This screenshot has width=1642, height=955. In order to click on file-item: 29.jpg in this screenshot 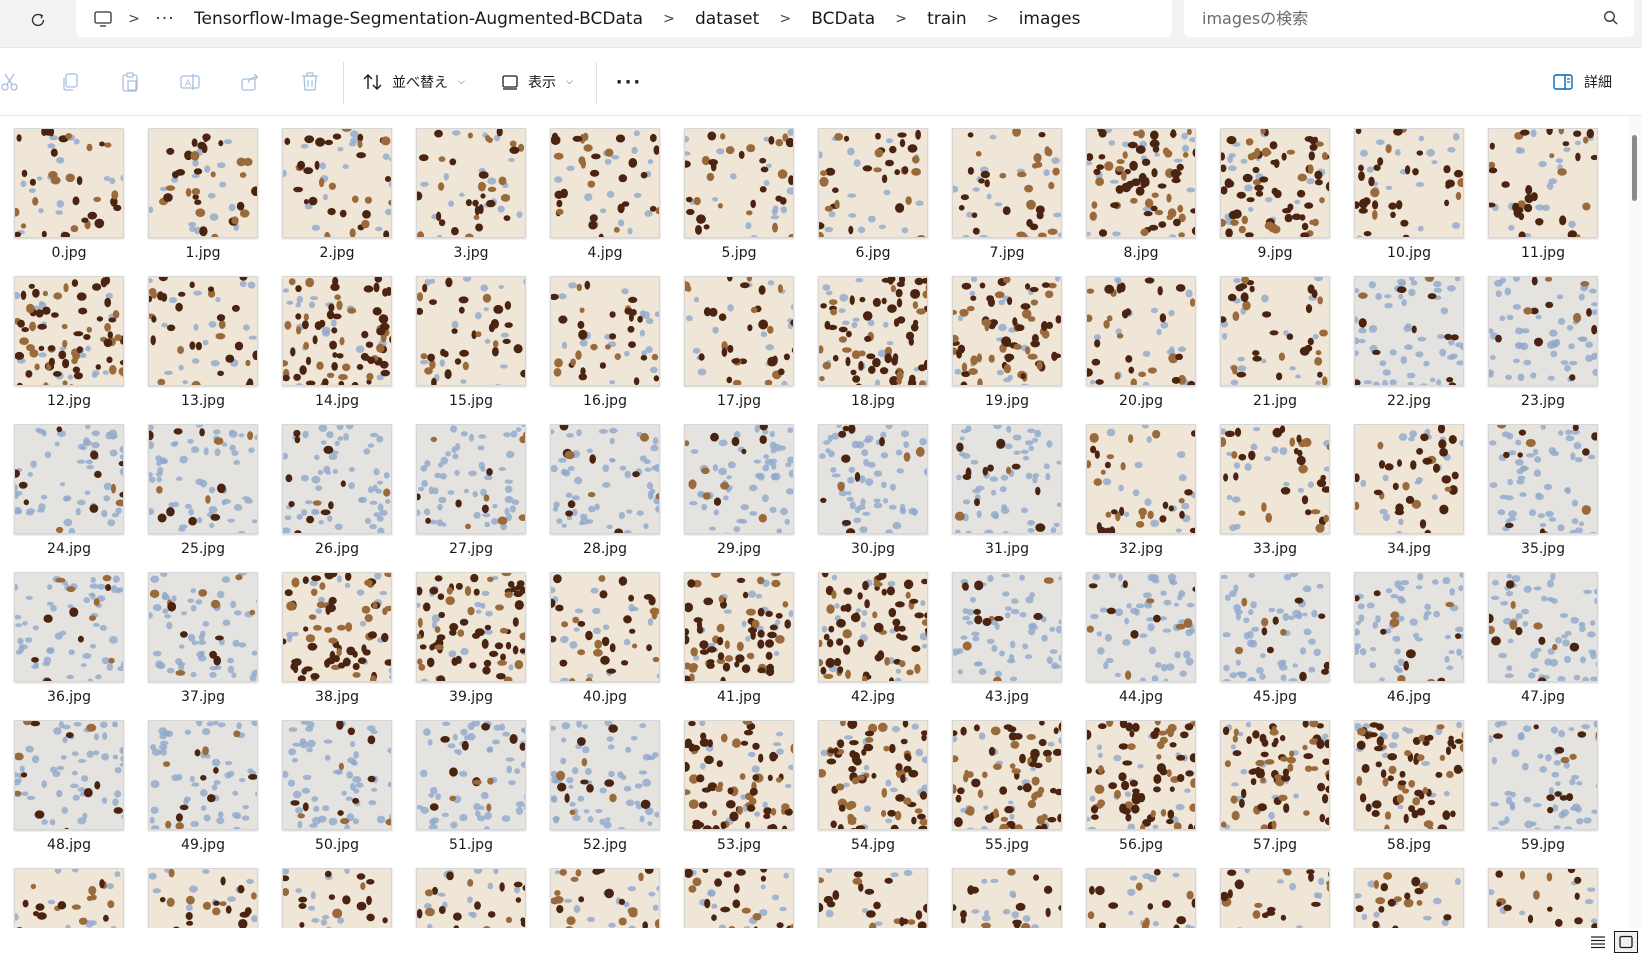, I will do `click(737, 484)`.